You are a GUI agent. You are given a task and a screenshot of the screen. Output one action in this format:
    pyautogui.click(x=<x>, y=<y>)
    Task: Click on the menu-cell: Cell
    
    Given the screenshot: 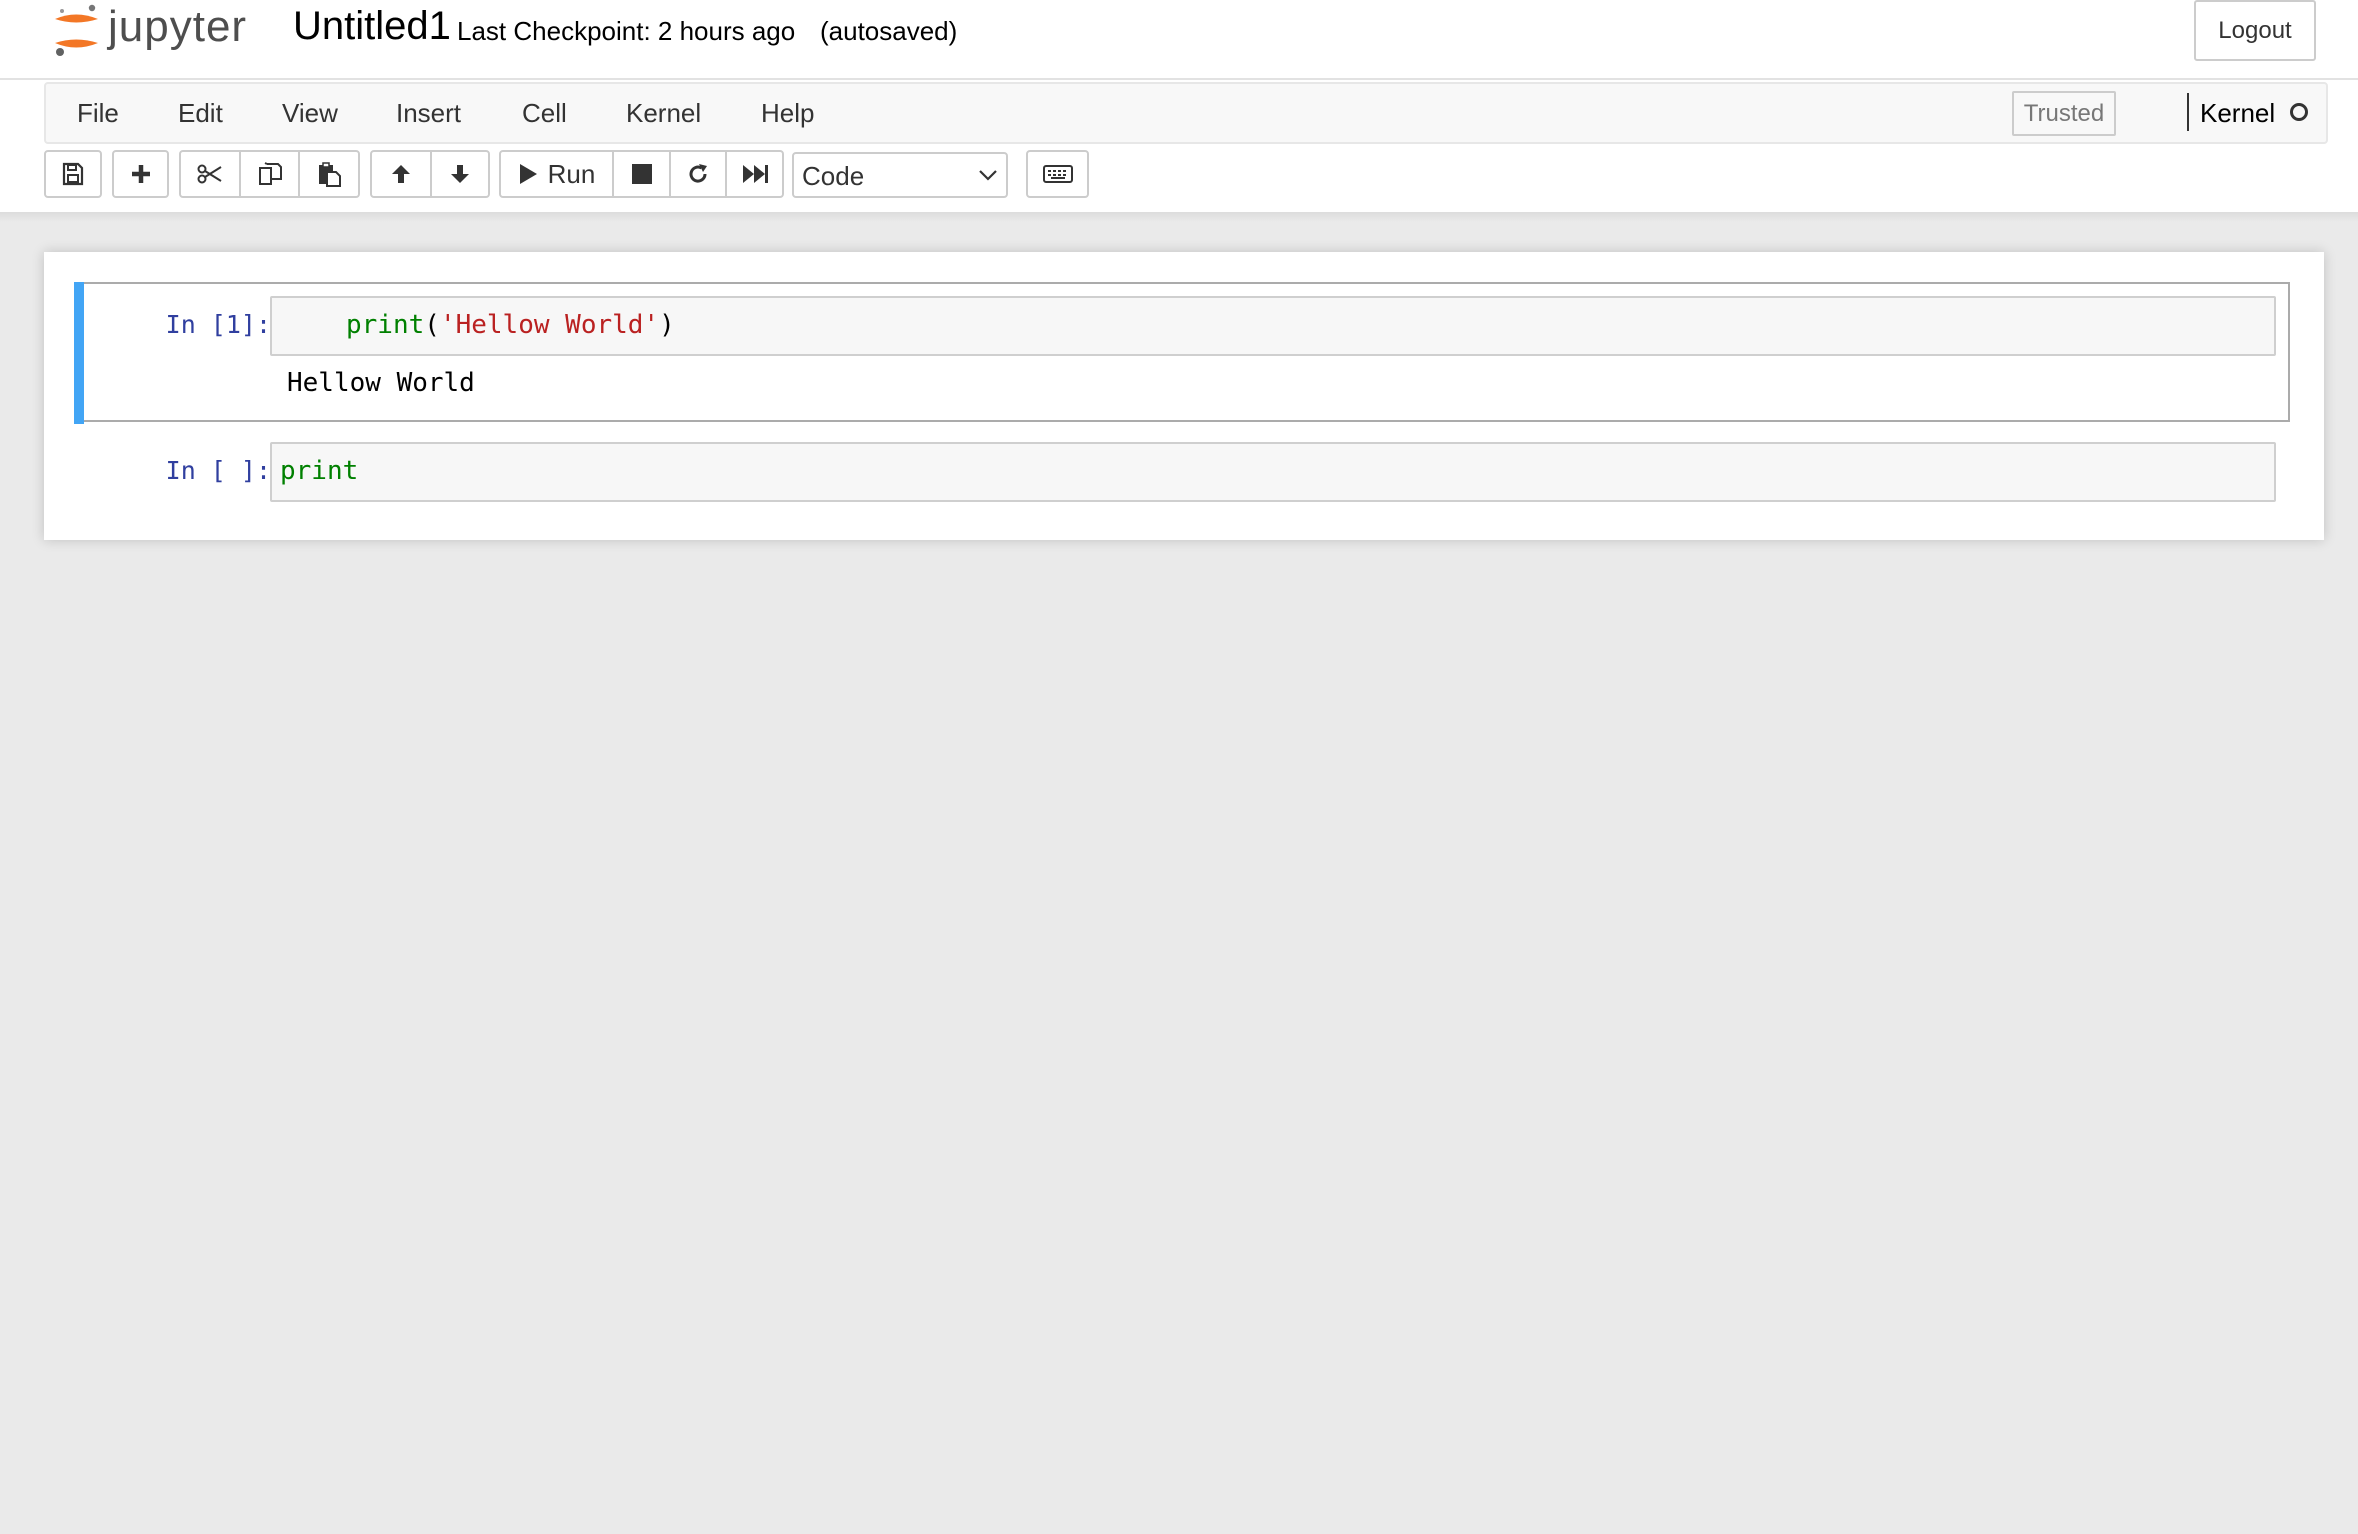 What is the action you would take?
    pyautogui.click(x=544, y=113)
    